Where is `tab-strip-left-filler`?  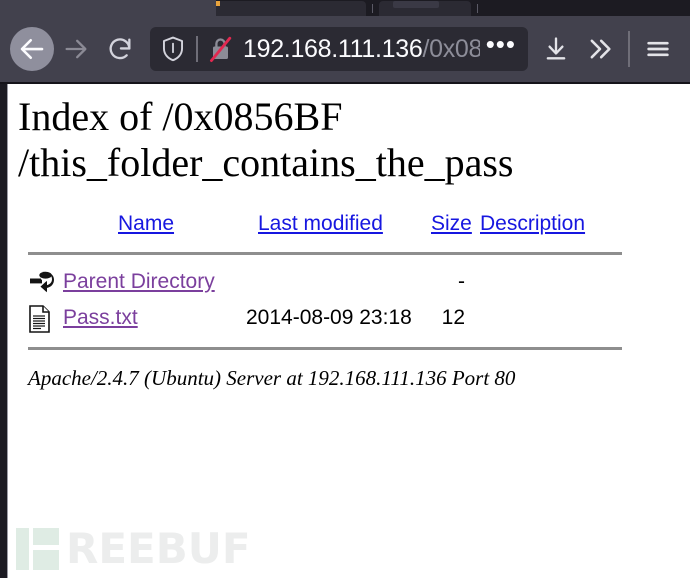
tab-strip-left-filler is located at coordinates (108, 8).